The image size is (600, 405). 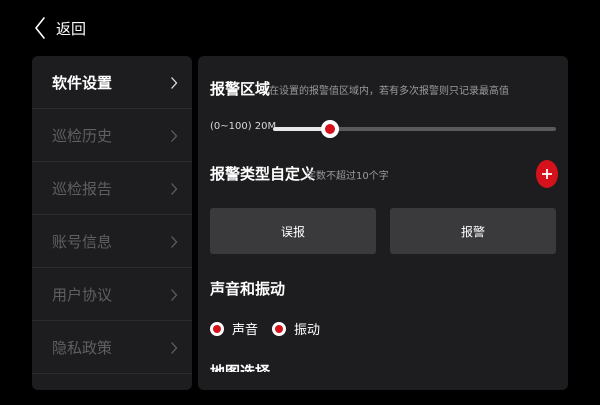 I want to click on sidebar-item-label: 巡检历史, so click(x=82, y=135).